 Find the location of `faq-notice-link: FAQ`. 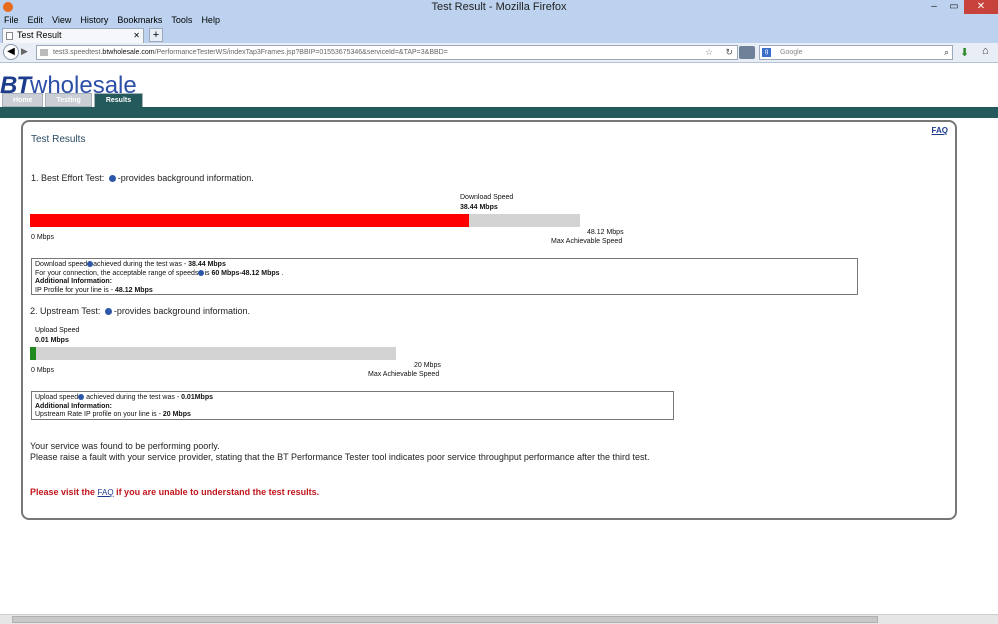

faq-notice-link: FAQ is located at coordinates (106, 492).